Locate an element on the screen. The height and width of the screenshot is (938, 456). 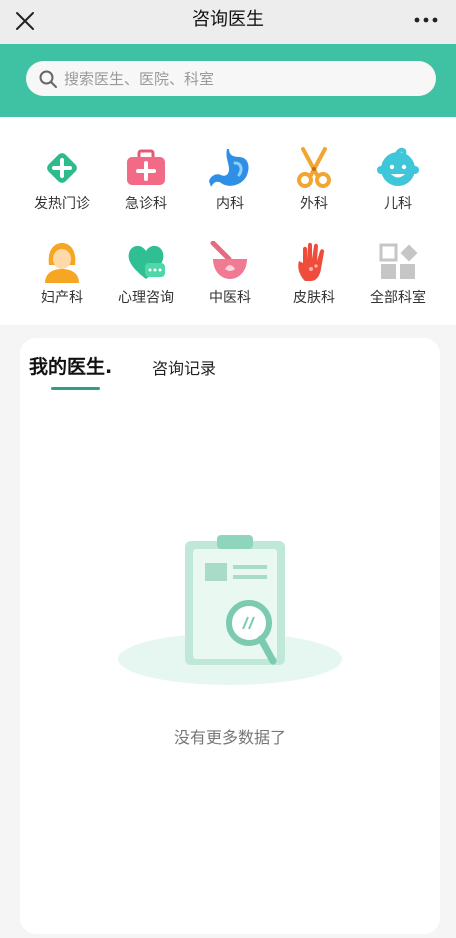
clipboard-magnifier-icon is located at coordinates (230, 610).